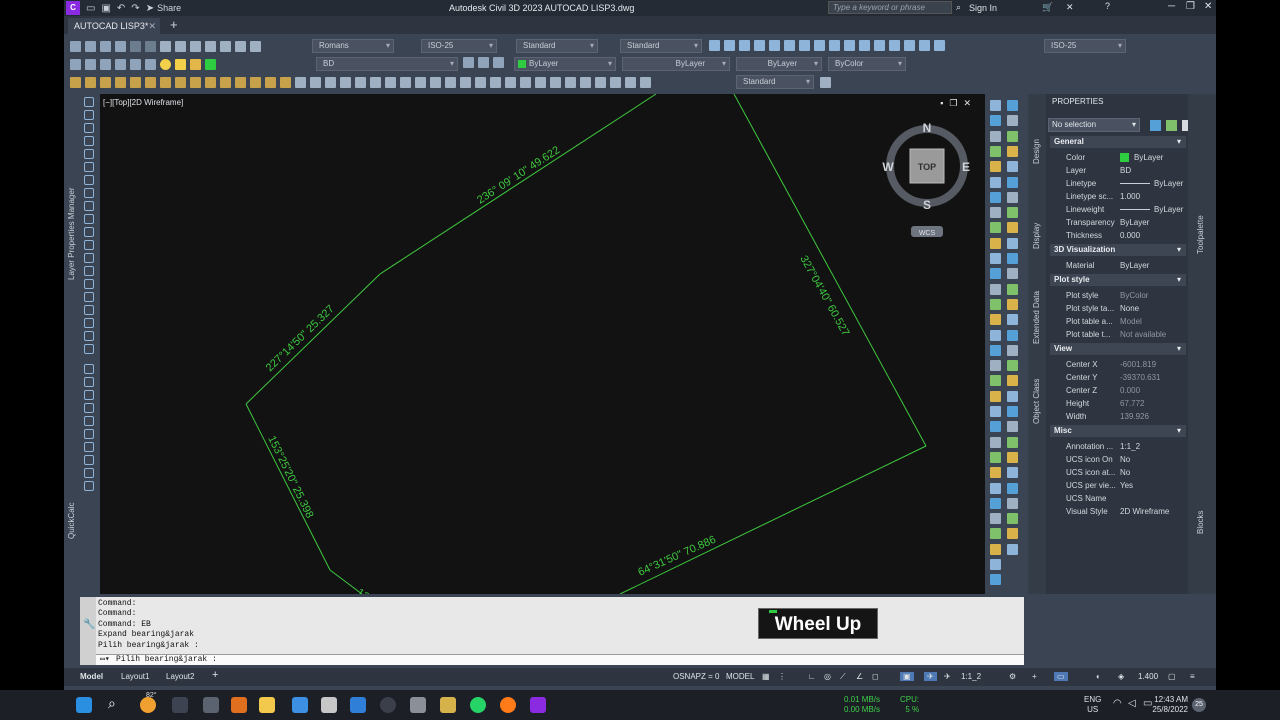  Describe the element at coordinates (1118, 196) in the screenshot. I see `property-row: Linetype sc... 1.000` at that location.